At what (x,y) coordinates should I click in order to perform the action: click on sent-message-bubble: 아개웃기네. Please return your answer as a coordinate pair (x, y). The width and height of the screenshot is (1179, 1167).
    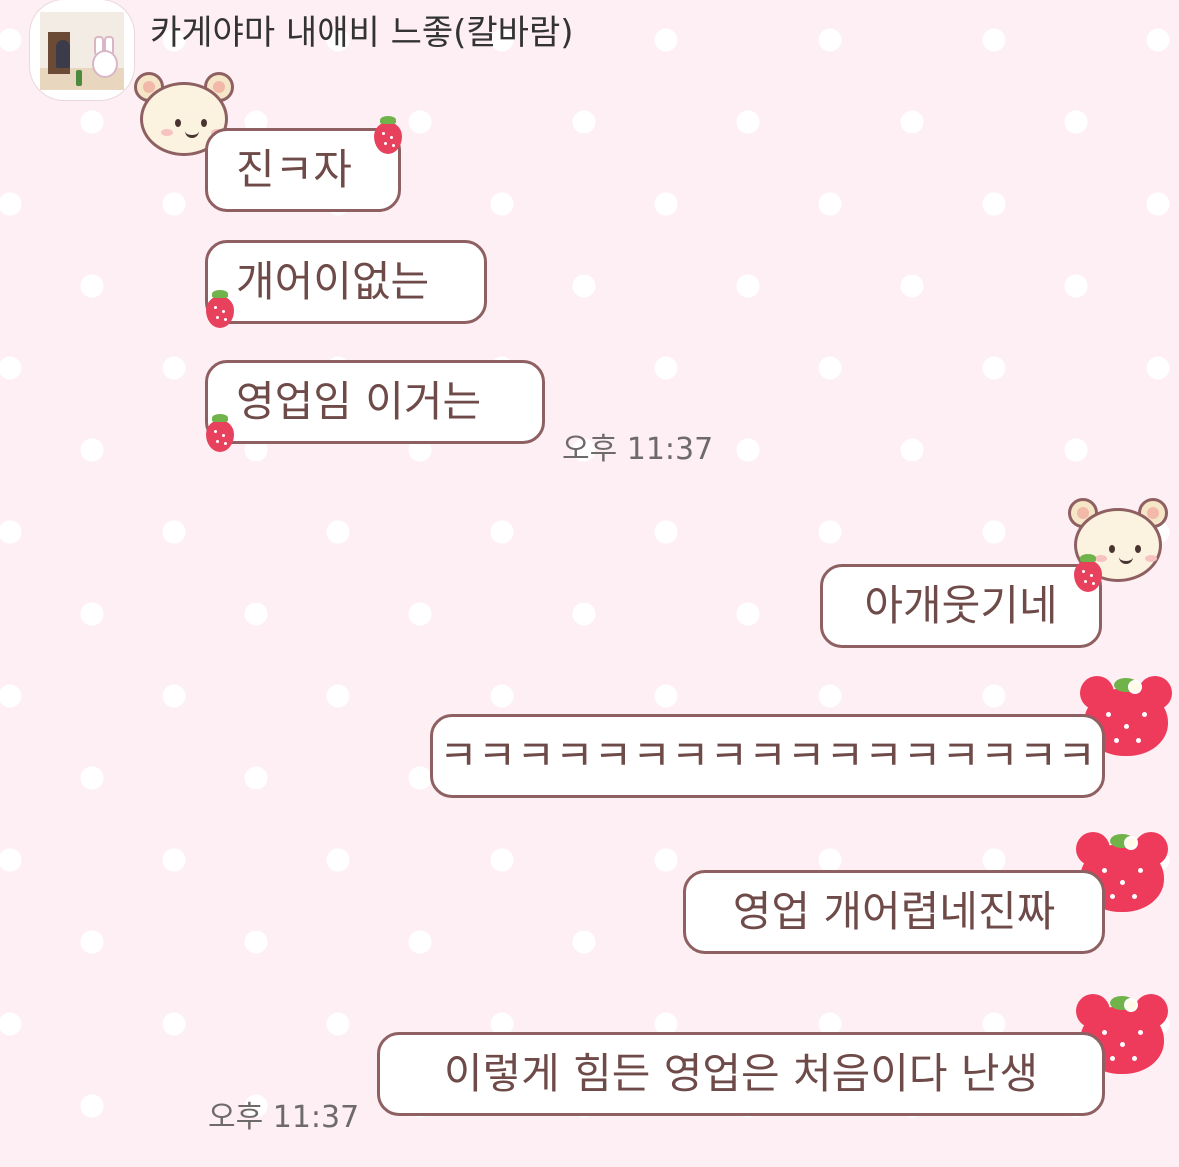
    Looking at the image, I should click on (961, 606).